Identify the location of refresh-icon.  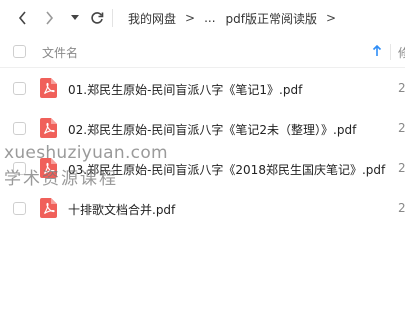
(97, 18).